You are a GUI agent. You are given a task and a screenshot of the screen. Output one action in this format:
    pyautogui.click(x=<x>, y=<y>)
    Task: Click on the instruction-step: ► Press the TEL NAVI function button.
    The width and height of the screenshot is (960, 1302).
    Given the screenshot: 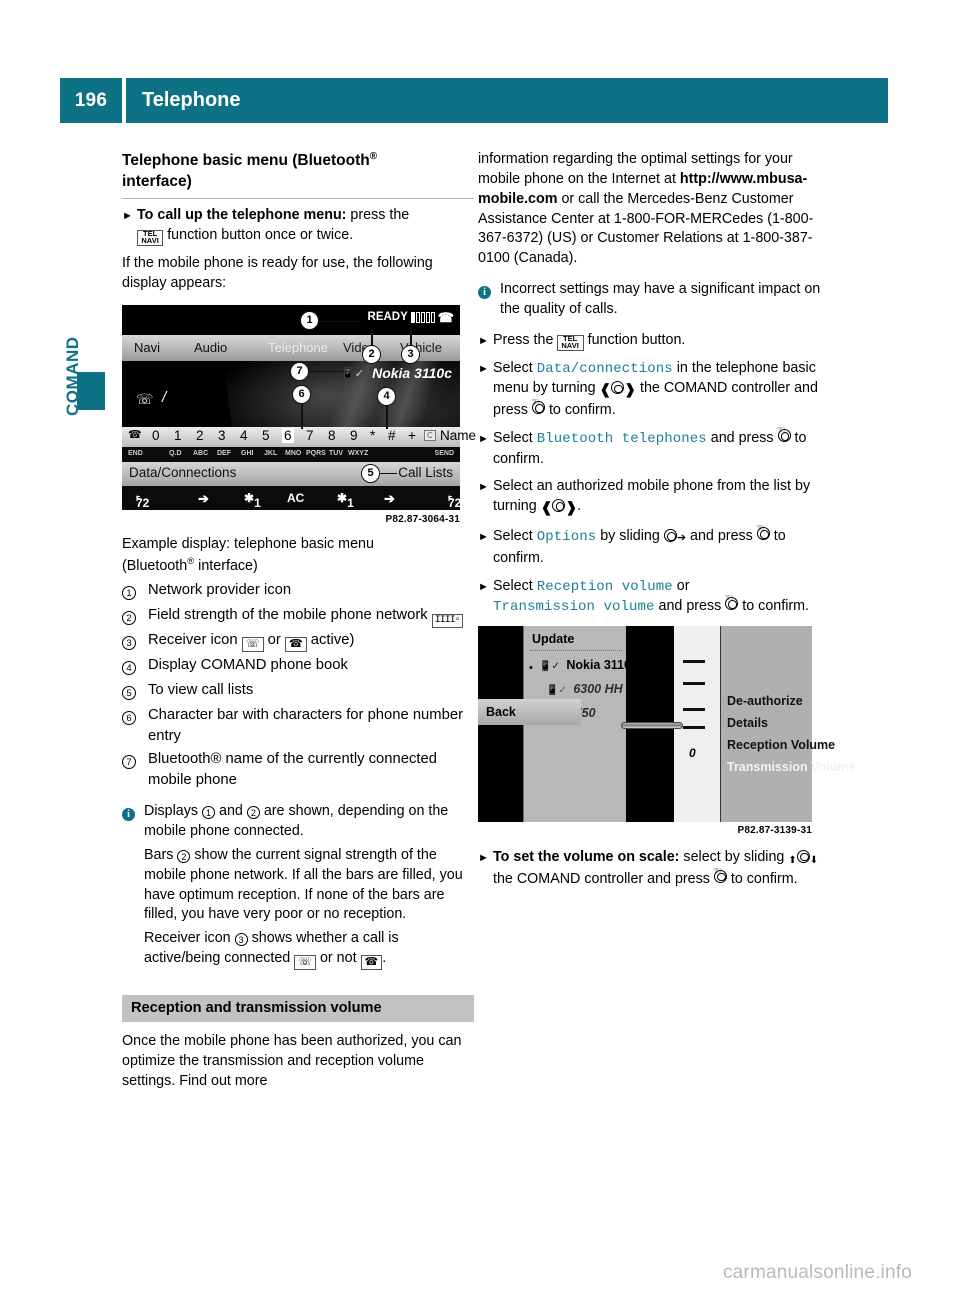 What is the action you would take?
    pyautogui.click(x=654, y=341)
    